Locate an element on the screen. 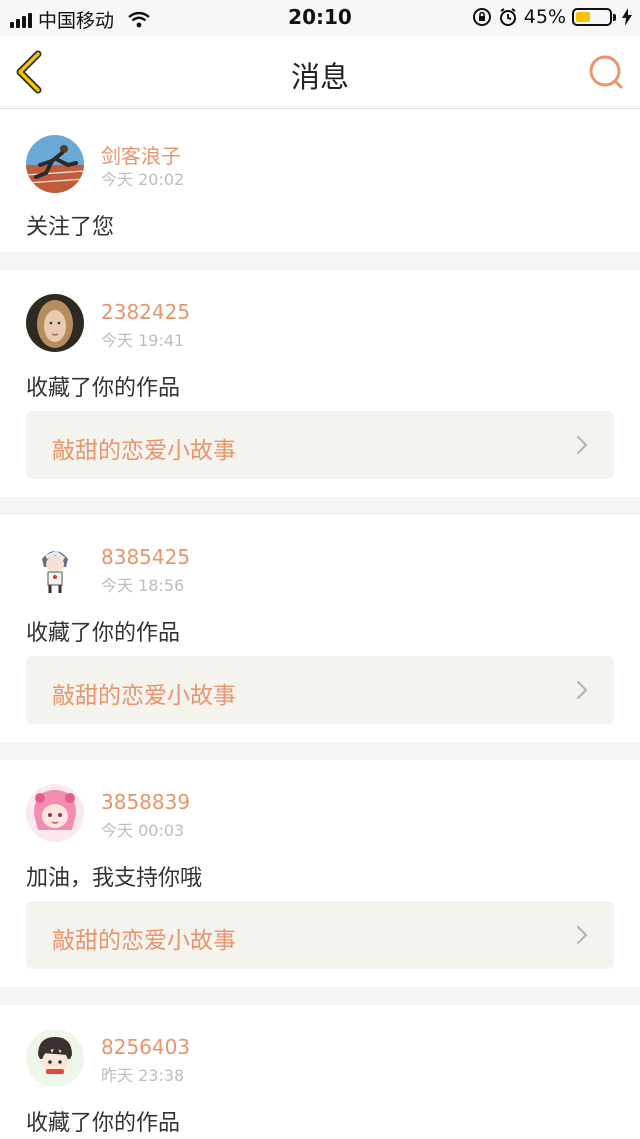 Image resolution: width=640 pixels, height=1139 pixels. anime-boy-avatar-icon is located at coordinates (55, 568).